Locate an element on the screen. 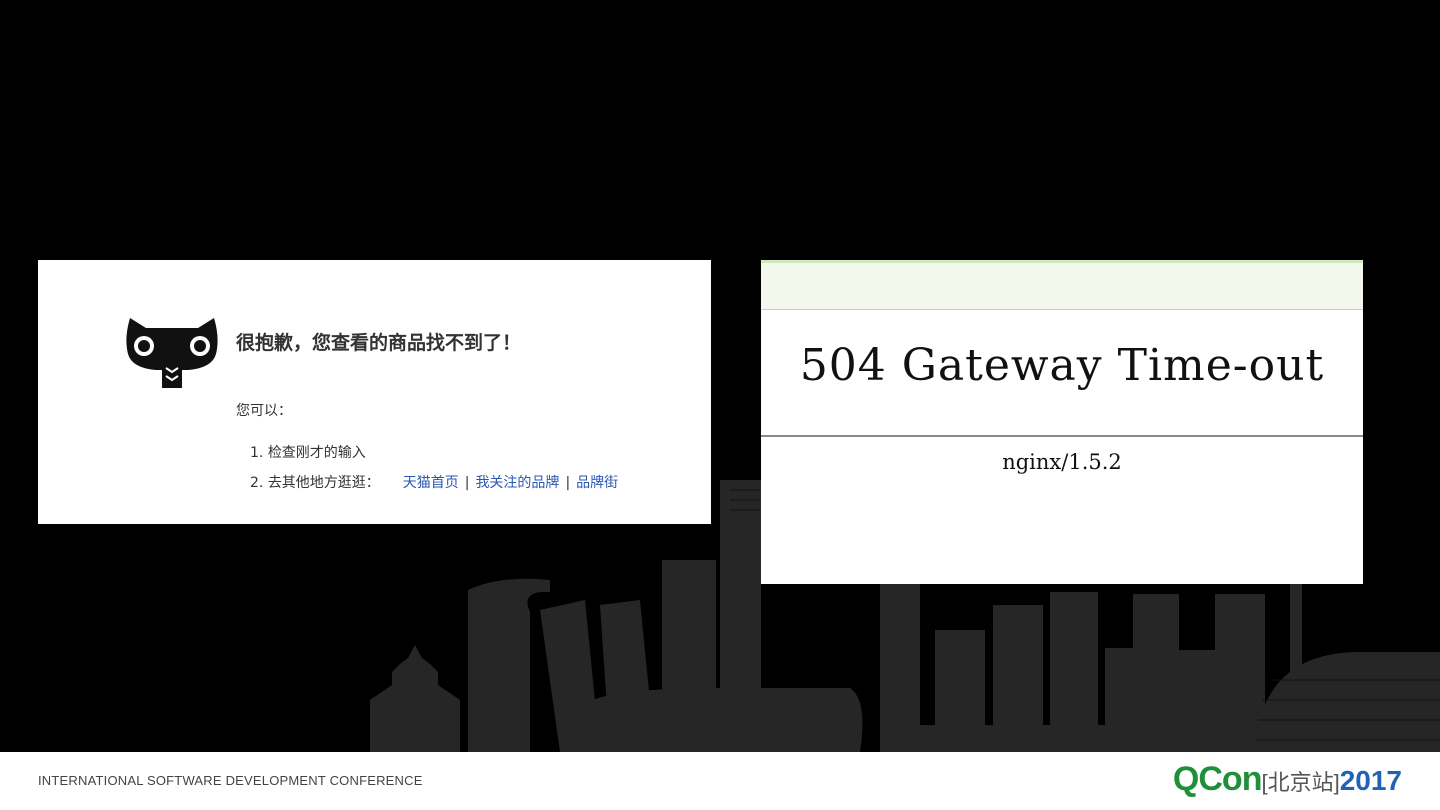 Image resolution: width=1440 pixels, height=810 pixels. brand-street-link: 品牌街 is located at coordinates (597, 483).